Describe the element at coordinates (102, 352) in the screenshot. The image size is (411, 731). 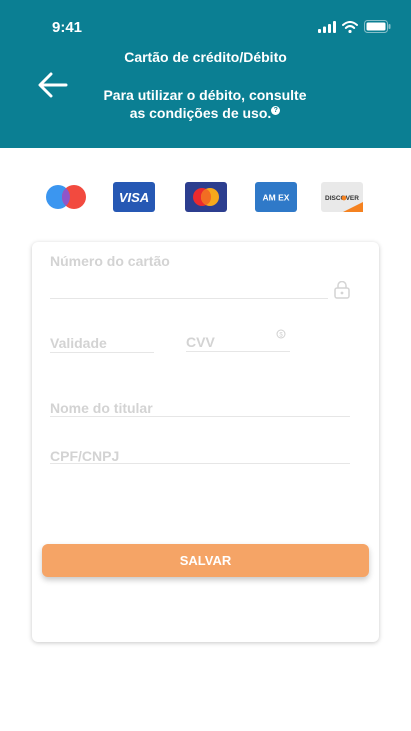
I see `validity-input` at that location.